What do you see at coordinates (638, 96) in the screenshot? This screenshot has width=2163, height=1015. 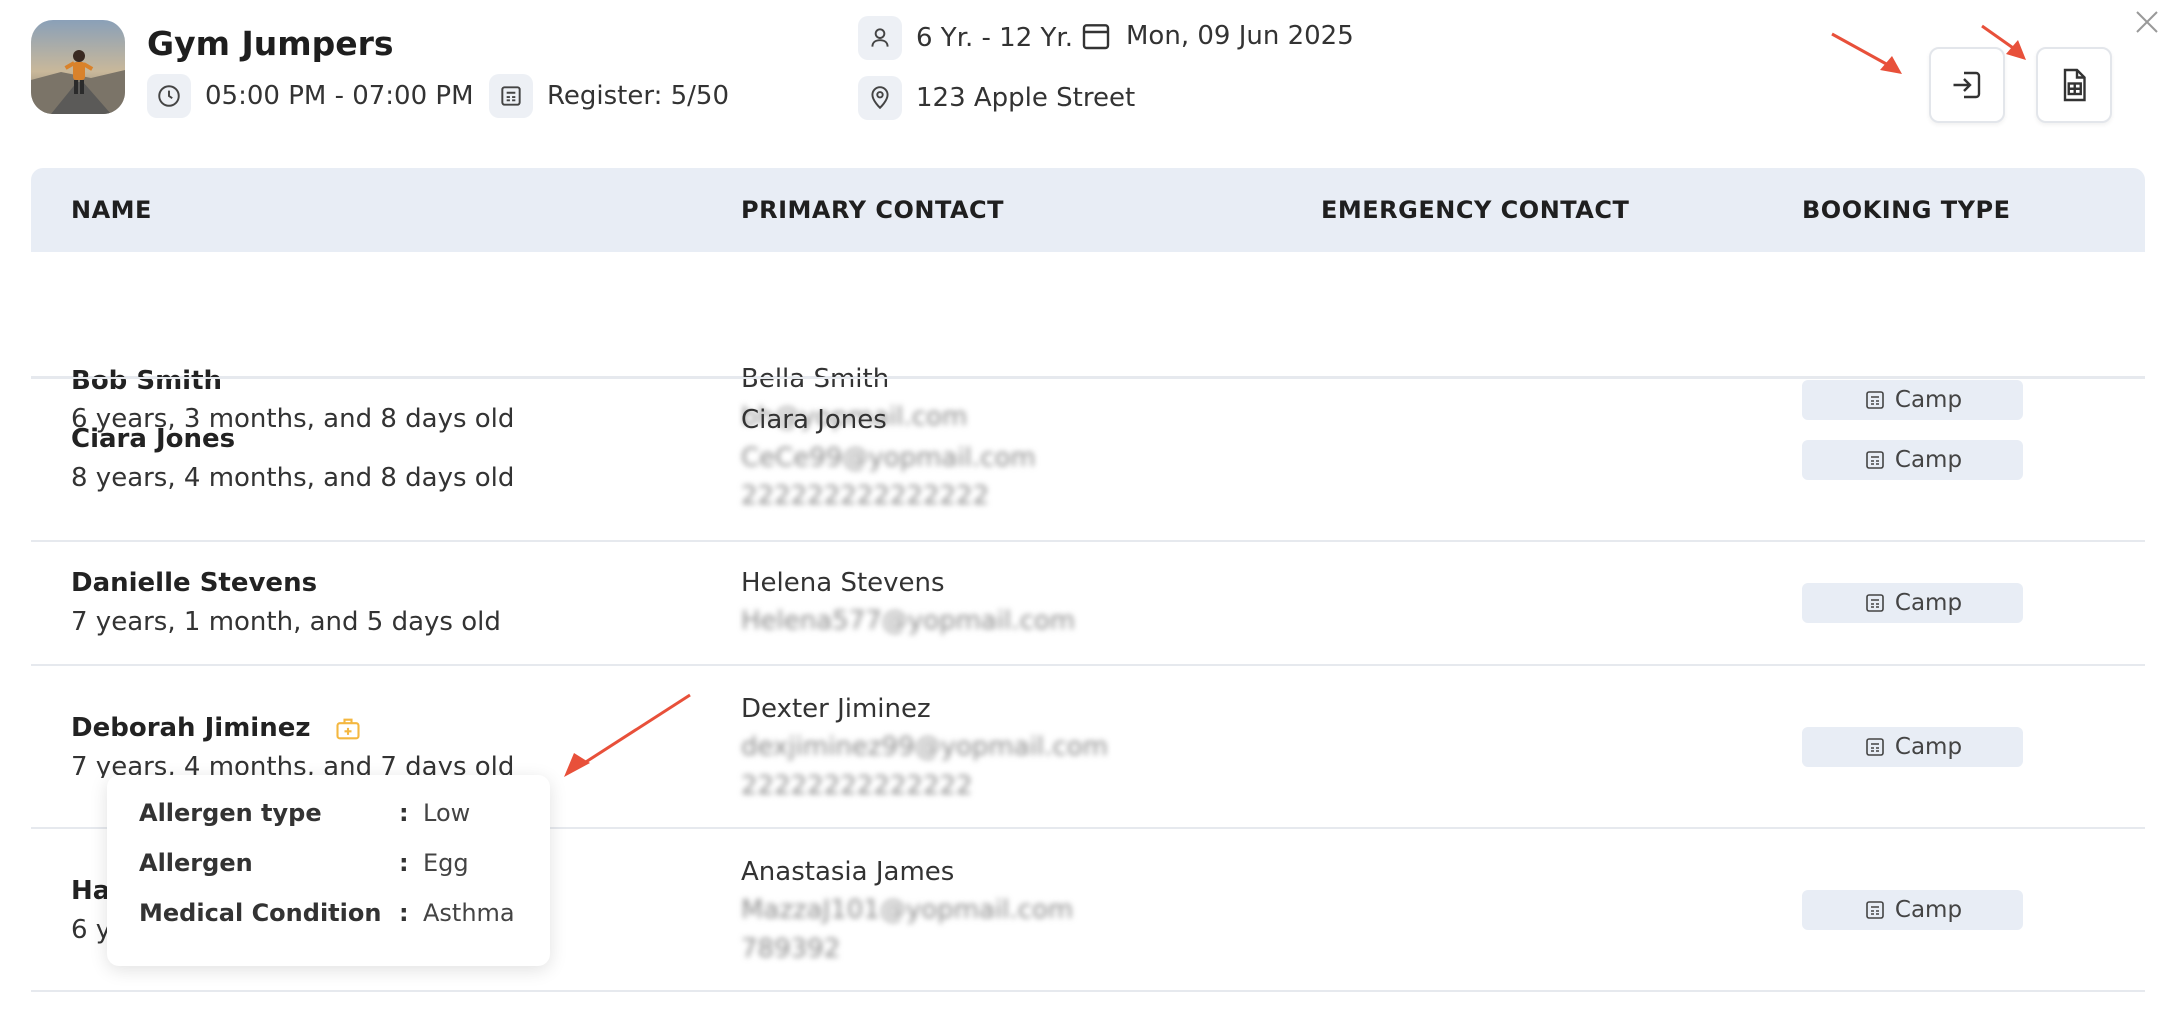 I see `event-register-text: Register: 5/50` at bounding box center [638, 96].